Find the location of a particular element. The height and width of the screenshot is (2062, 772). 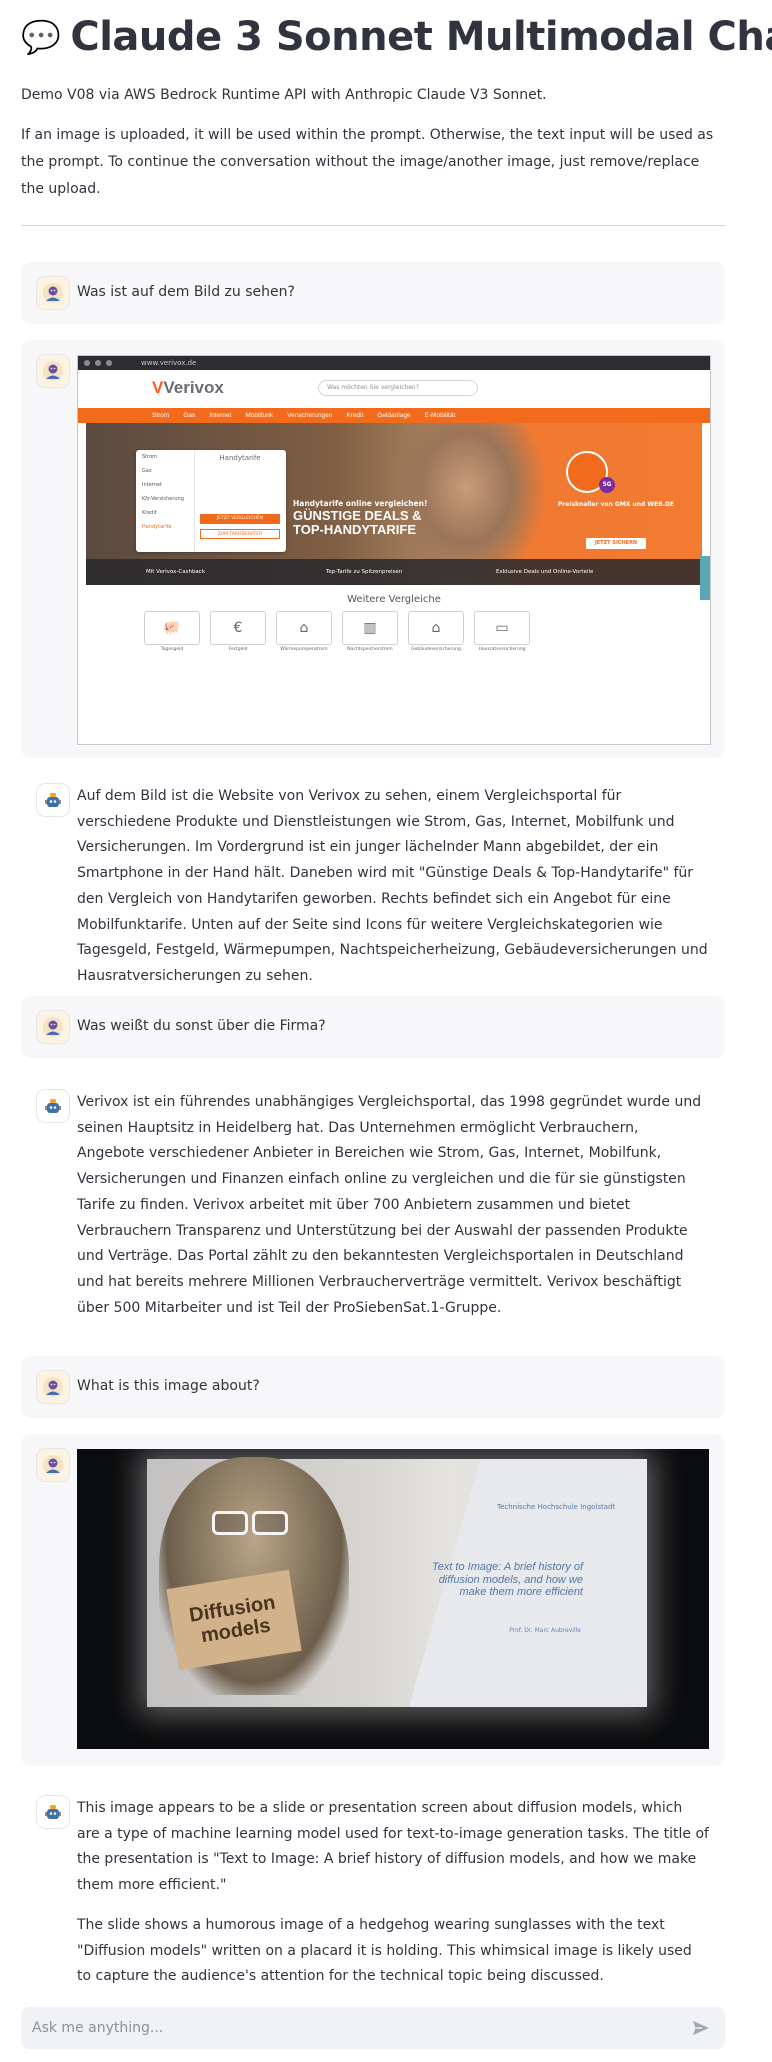

browser-url: www.verivox.de is located at coordinates (169, 363).